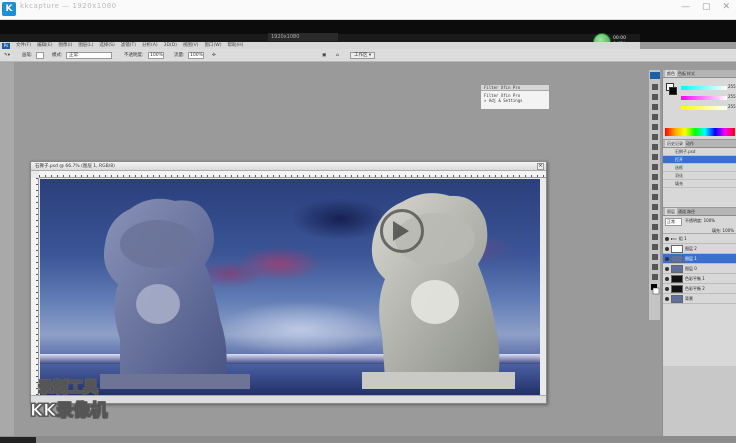 Image resolution: width=736 pixels, height=443 pixels. What do you see at coordinates (699, 144) in the screenshot?
I see `history-panel-tabs: 历史记录 动作` at bounding box center [699, 144].